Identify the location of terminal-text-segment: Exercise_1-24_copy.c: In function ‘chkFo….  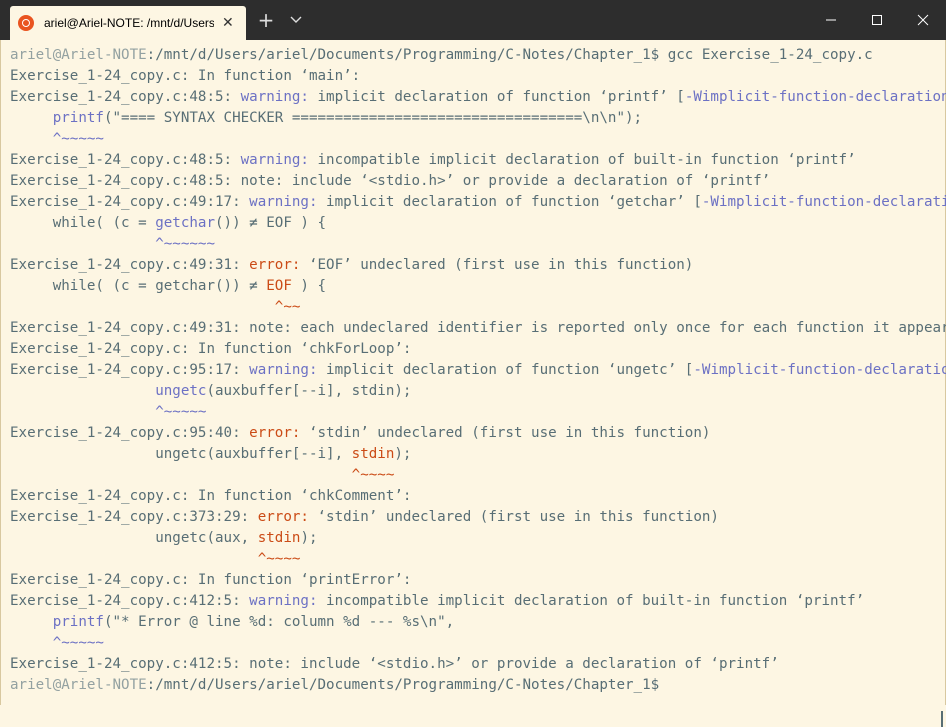
(211, 349).